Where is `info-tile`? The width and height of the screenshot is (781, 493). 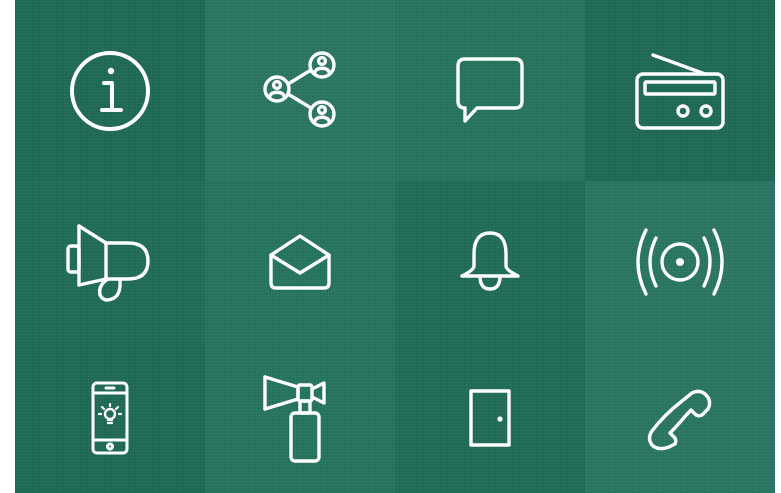 info-tile is located at coordinates (110, 90).